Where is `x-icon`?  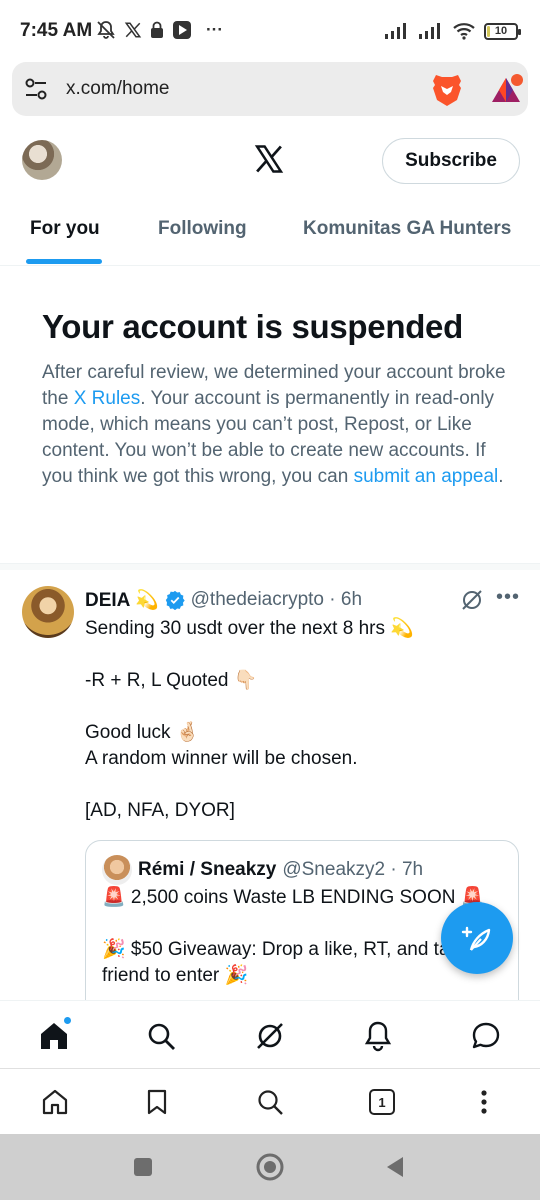 x-icon is located at coordinates (133, 30).